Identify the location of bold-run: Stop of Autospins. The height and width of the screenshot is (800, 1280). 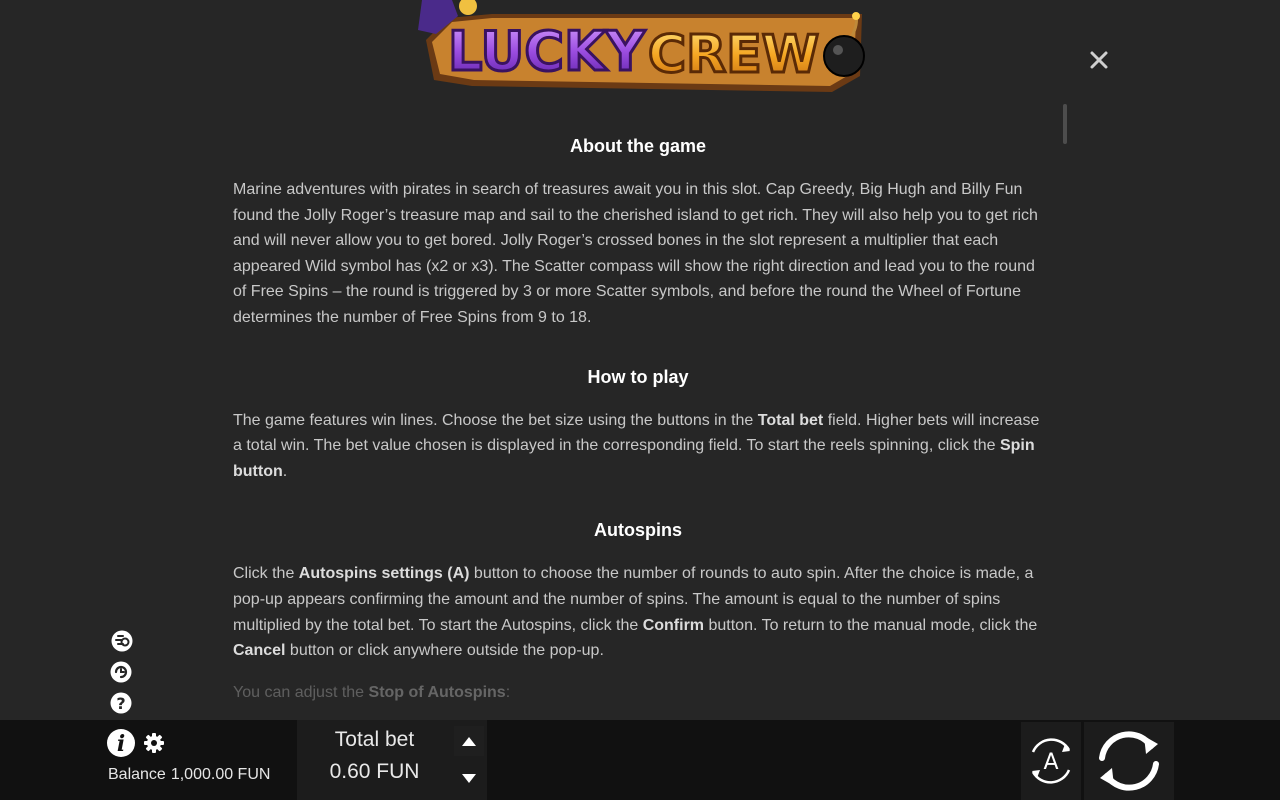
(437, 692).